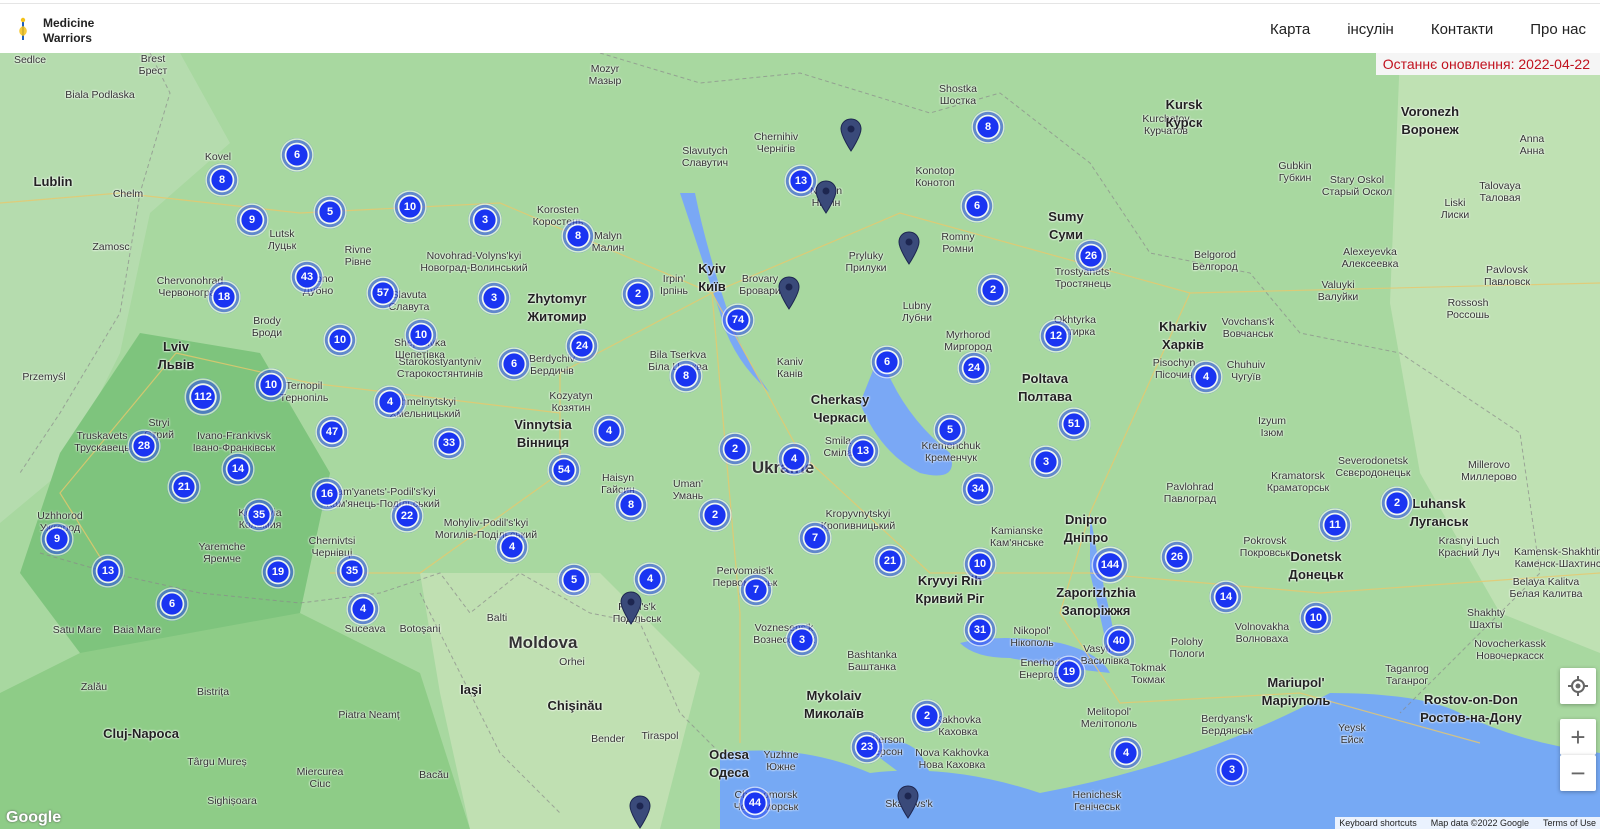 Image resolution: width=1600 pixels, height=829 pixels. What do you see at coordinates (1119, 641) in the screenshot?
I see `marker-cluster: 40` at bounding box center [1119, 641].